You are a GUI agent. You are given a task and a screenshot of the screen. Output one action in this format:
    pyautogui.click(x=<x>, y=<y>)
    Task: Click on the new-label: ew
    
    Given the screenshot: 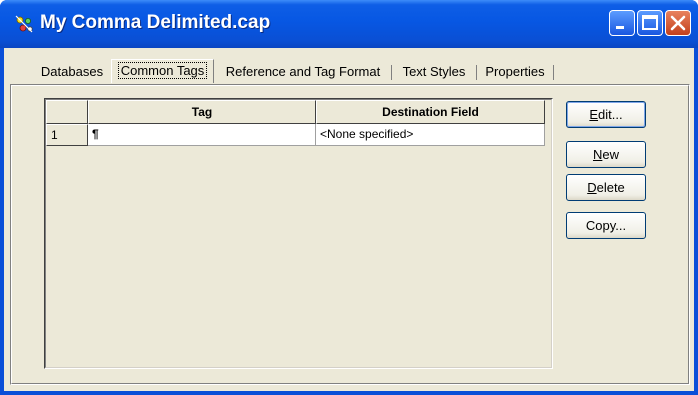 What is the action you would take?
    pyautogui.click(x=610, y=154)
    